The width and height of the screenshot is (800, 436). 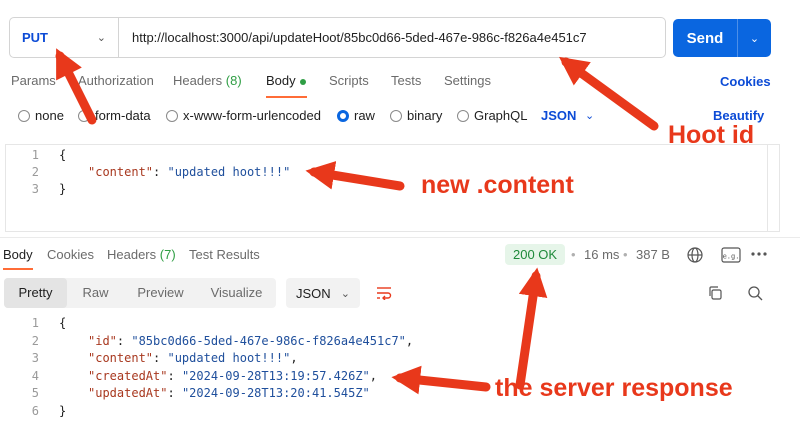 I want to click on annotation-hoot-id: Hoot id, so click(x=711, y=135).